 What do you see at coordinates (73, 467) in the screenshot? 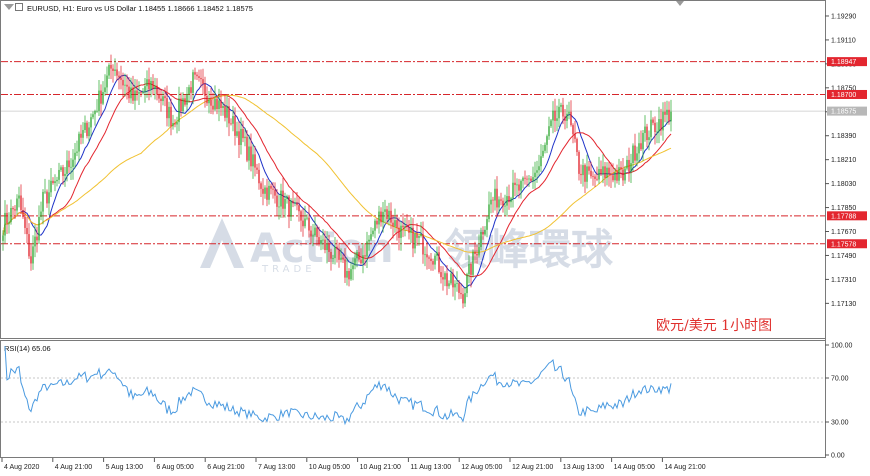
I see `time-tick-label: 4 Aug 21:00` at bounding box center [73, 467].